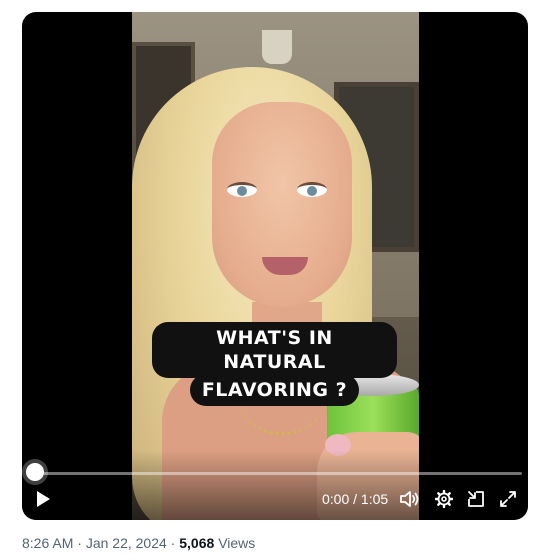 Image resolution: width=543 pixels, height=560 pixels. I want to click on views-label: Views, so click(237, 543).